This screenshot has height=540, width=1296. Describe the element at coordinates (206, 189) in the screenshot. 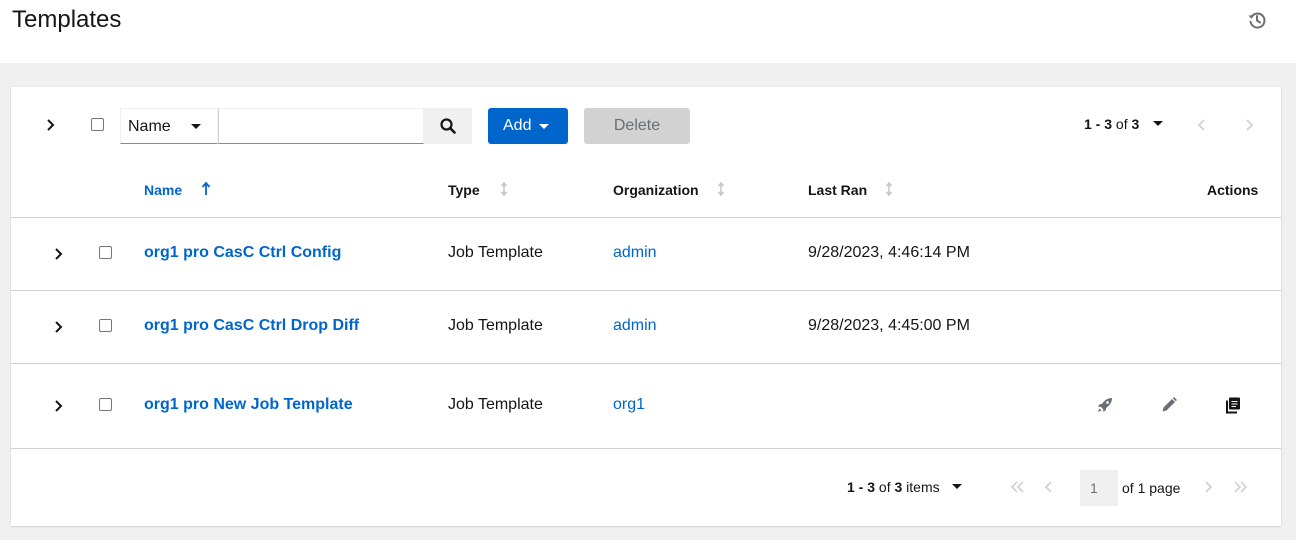

I see `sort-ascending-icon` at that location.